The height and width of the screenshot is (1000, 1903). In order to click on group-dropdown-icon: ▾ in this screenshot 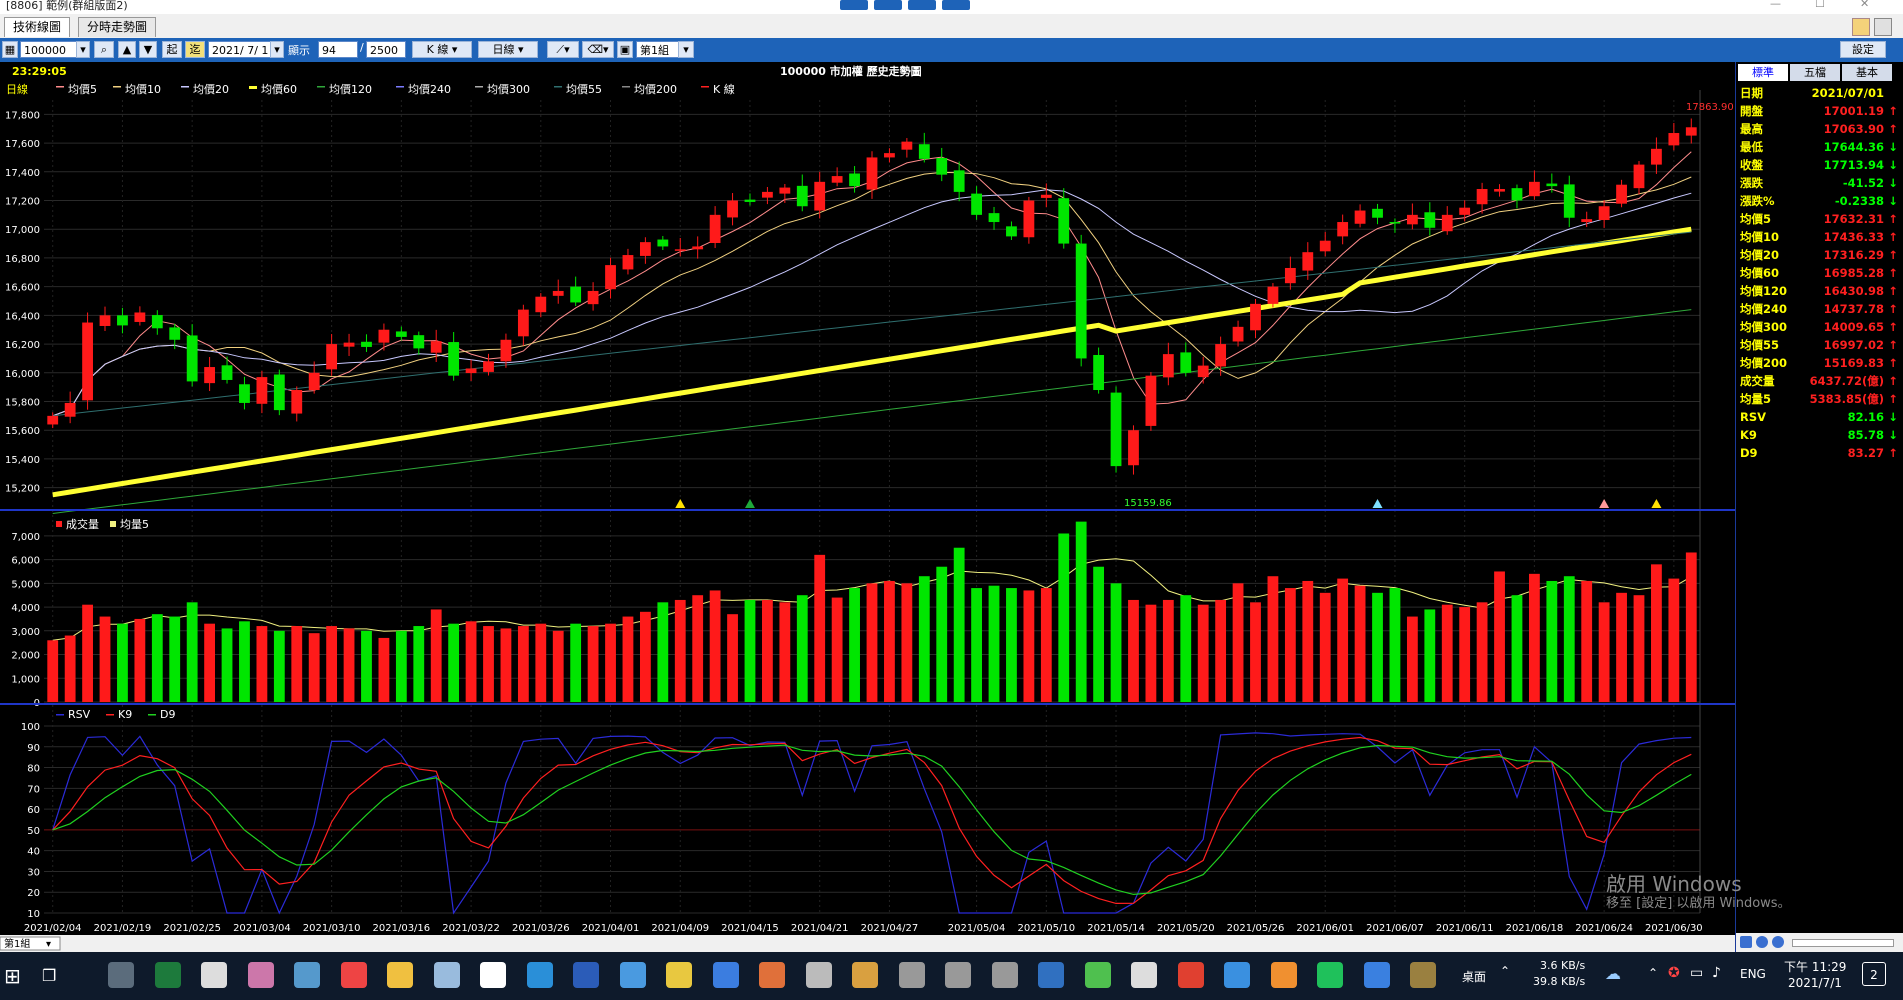, I will do `click(686, 49)`.